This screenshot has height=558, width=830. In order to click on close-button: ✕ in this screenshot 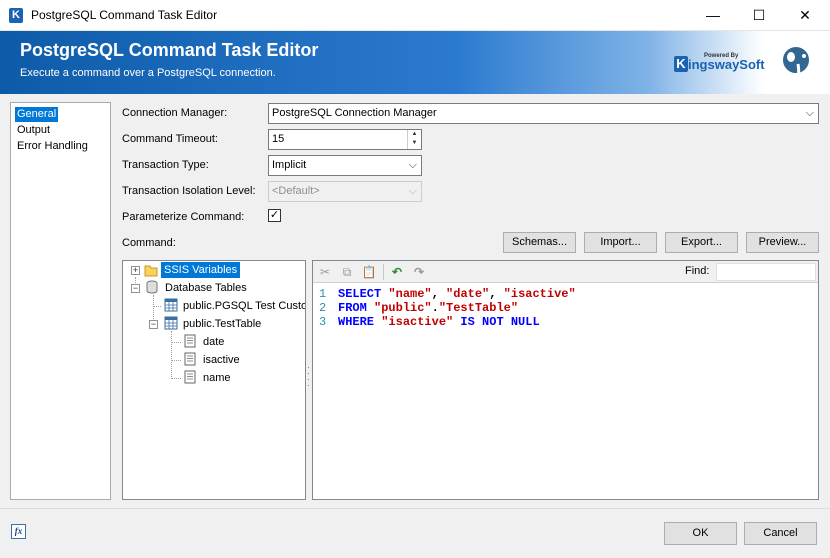, I will do `click(805, 15)`.